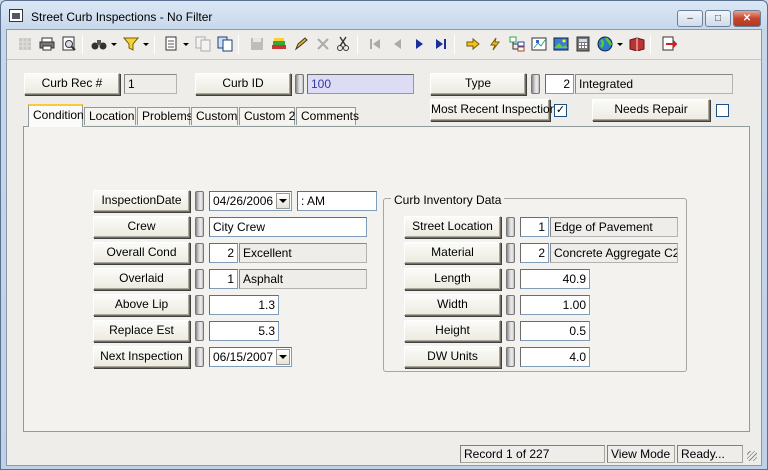 This screenshot has height=470, width=768. Describe the element at coordinates (250, 357) in the screenshot. I see `next-inspection-field: 06/15/2007` at that location.